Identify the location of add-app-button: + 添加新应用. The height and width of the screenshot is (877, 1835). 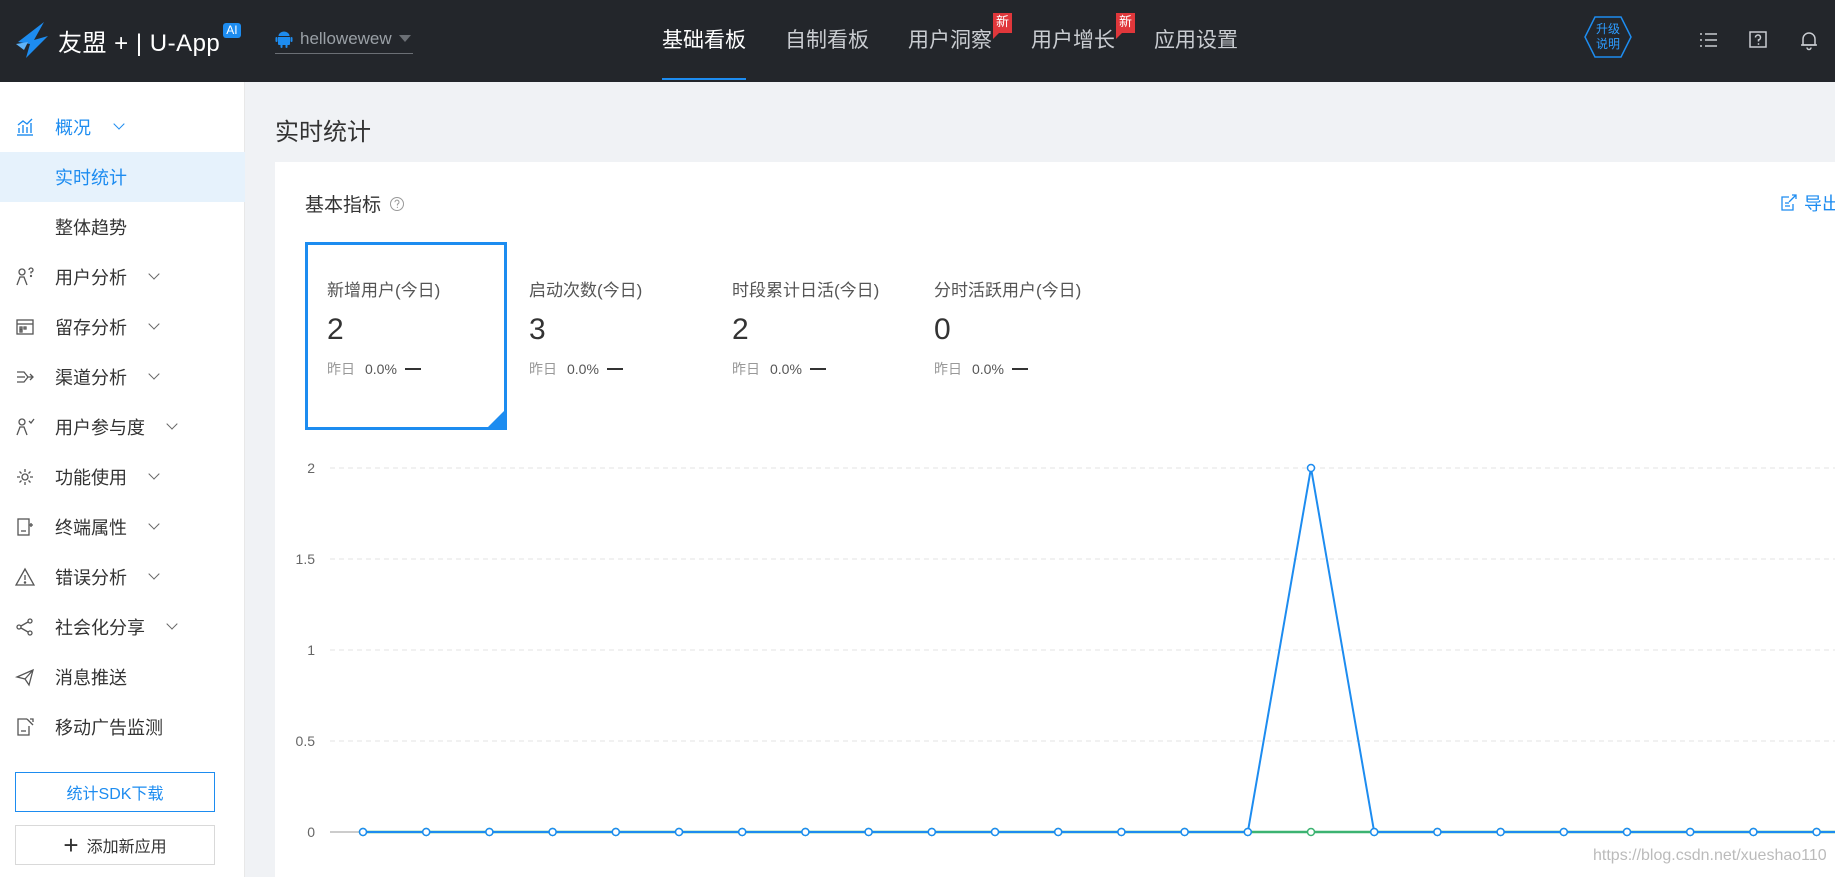
(115, 845).